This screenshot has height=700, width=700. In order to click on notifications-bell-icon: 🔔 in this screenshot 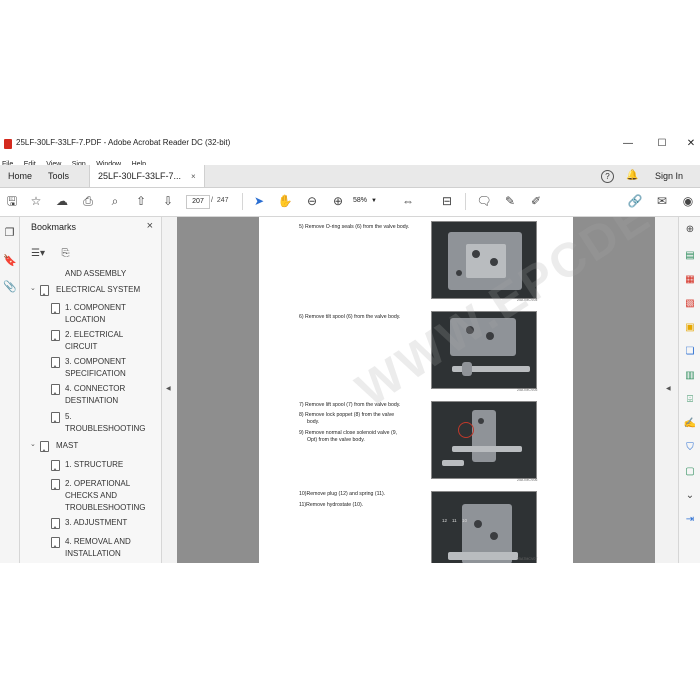, I will do `click(632, 176)`.